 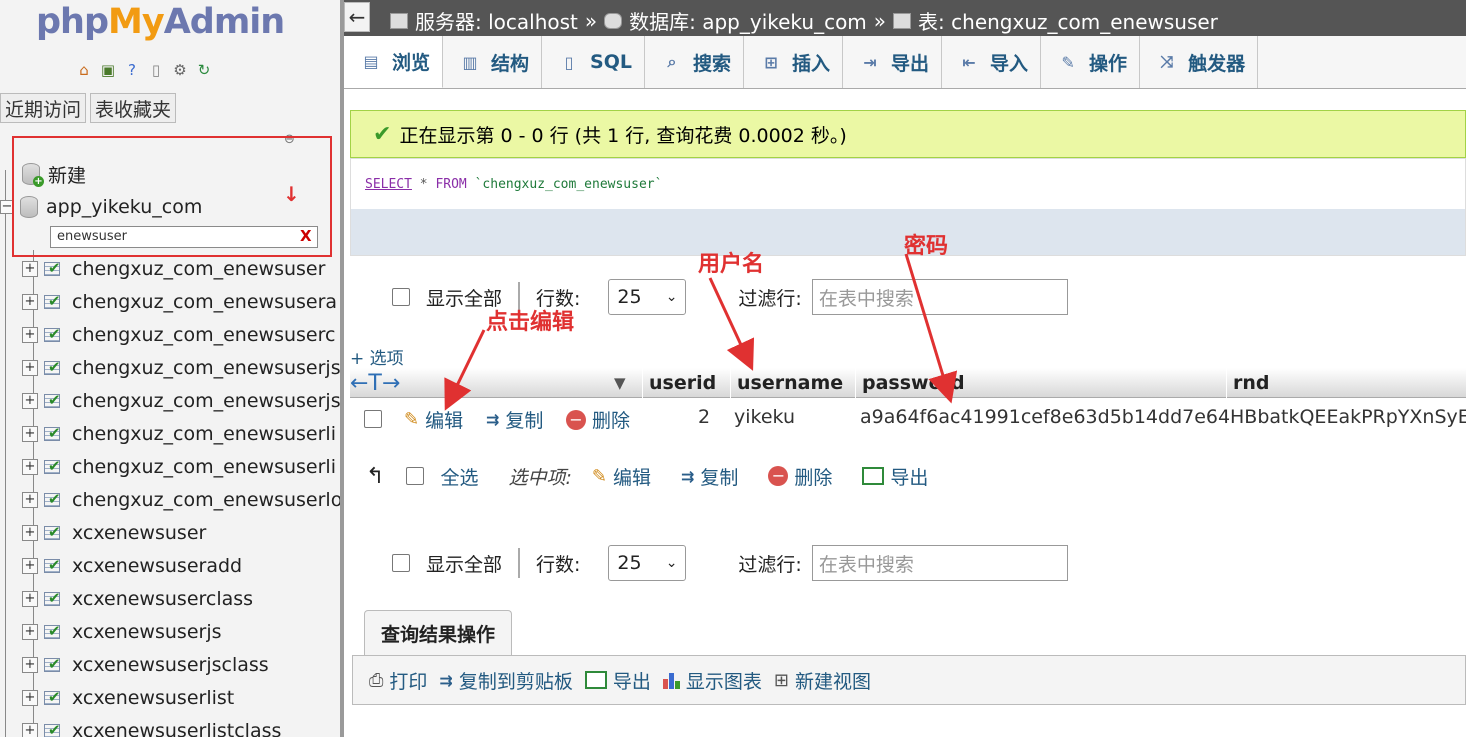 I want to click on exit-icon: ▣, so click(x=108, y=70).